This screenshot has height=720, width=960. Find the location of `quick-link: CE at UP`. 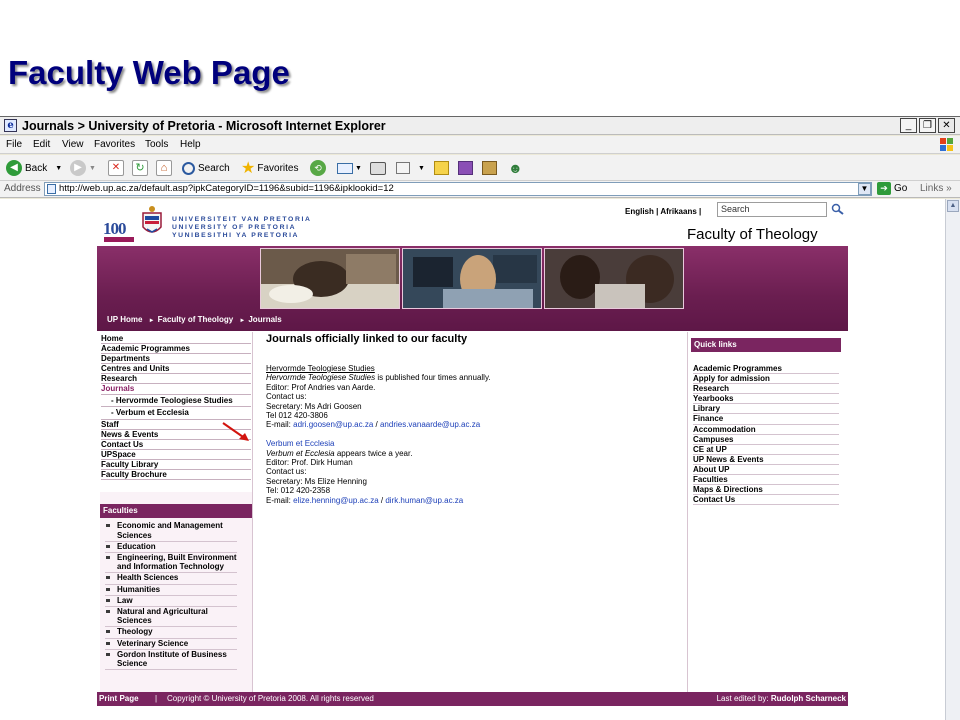

quick-link: CE at UP is located at coordinates (766, 450).